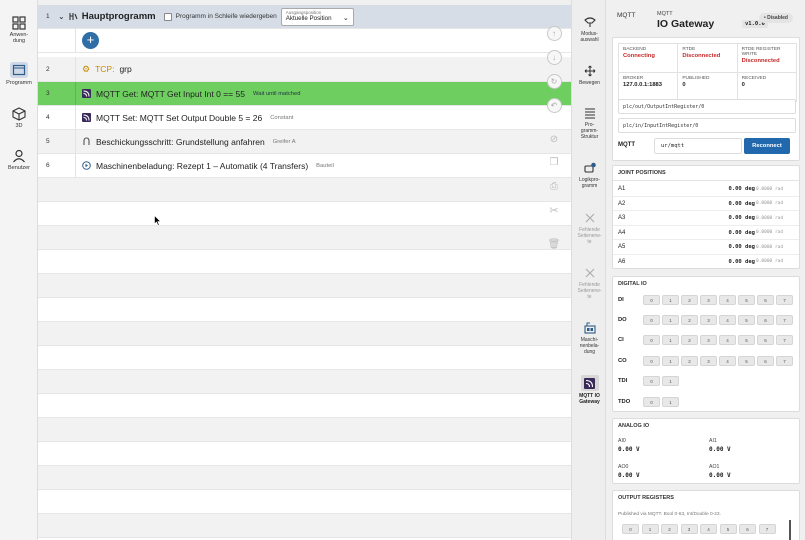 Image resolution: width=805 pixels, height=540 pixels. Describe the element at coordinates (170, 93) in the screenshot. I see `node-text: MQTT Get: MQTT Get Input Int 0 == 55` at that location.